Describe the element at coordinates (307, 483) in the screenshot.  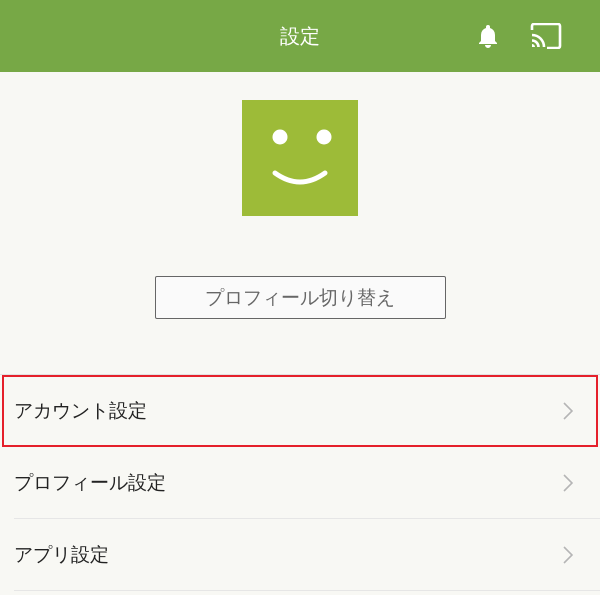
I see `settings-menu-item: プロフィール設定` at that location.